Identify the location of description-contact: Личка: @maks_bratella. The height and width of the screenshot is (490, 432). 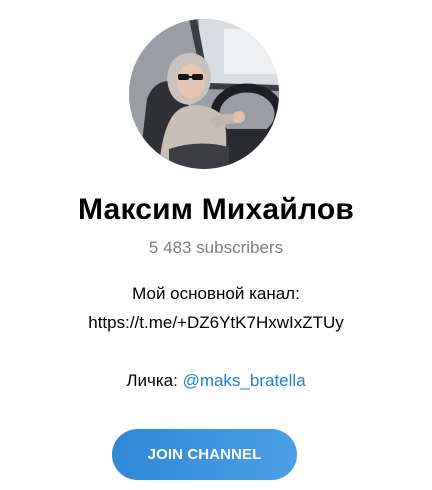
(216, 380).